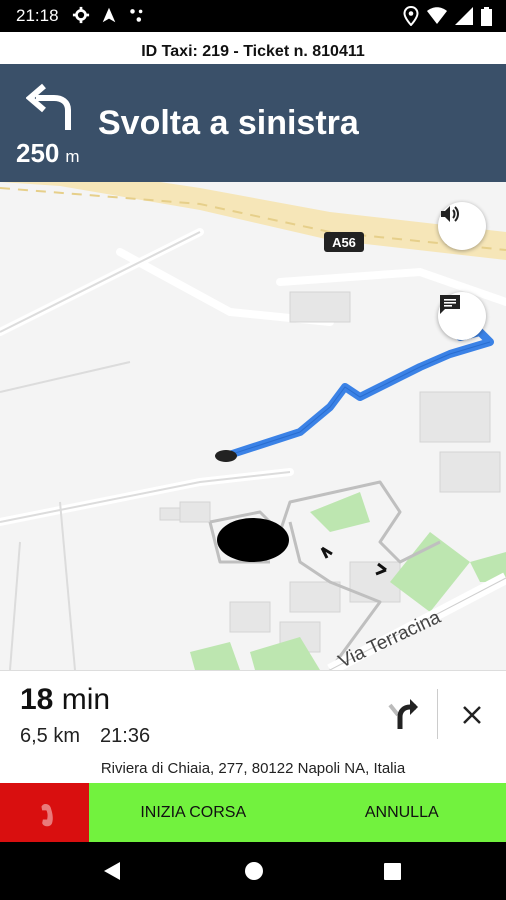 The width and height of the screenshot is (506, 900). What do you see at coordinates (464, 16) in the screenshot?
I see `signal-icon` at bounding box center [464, 16].